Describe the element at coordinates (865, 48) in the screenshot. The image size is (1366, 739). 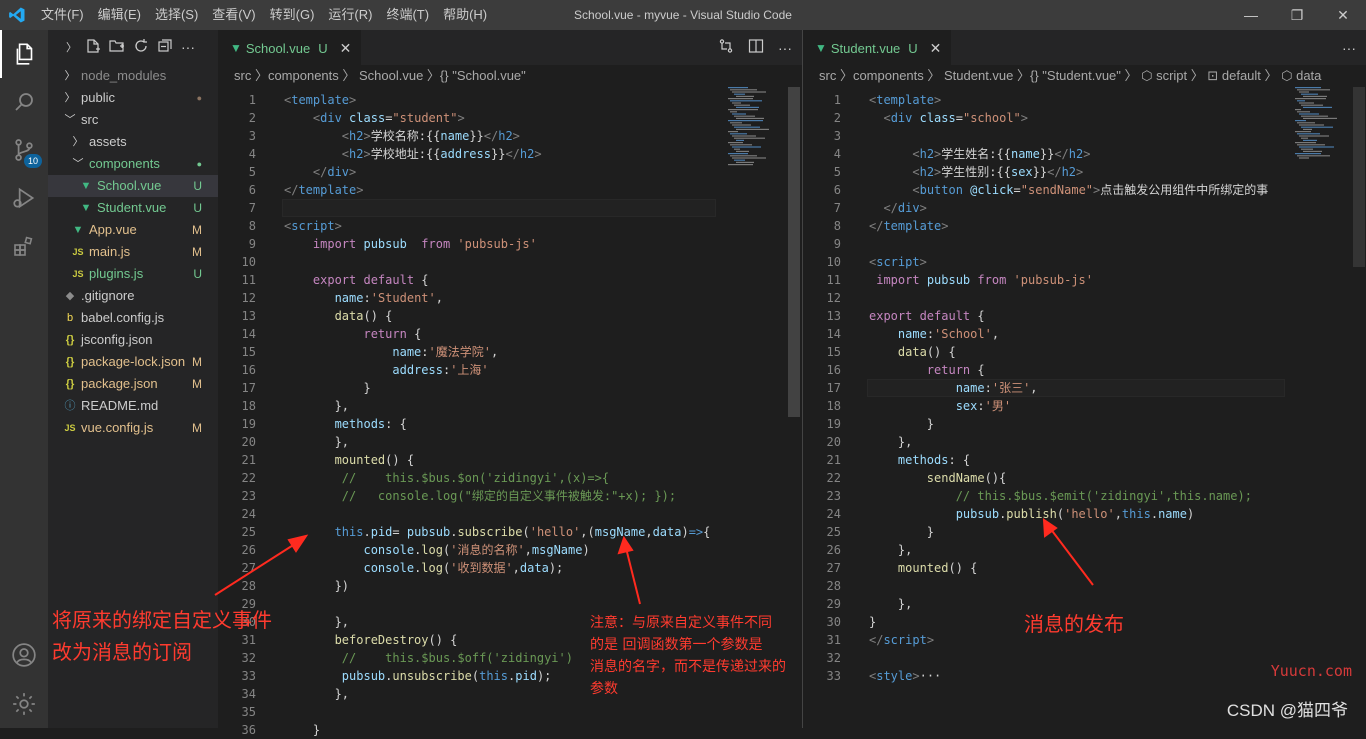
I see `tab-label: Student.vue` at that location.